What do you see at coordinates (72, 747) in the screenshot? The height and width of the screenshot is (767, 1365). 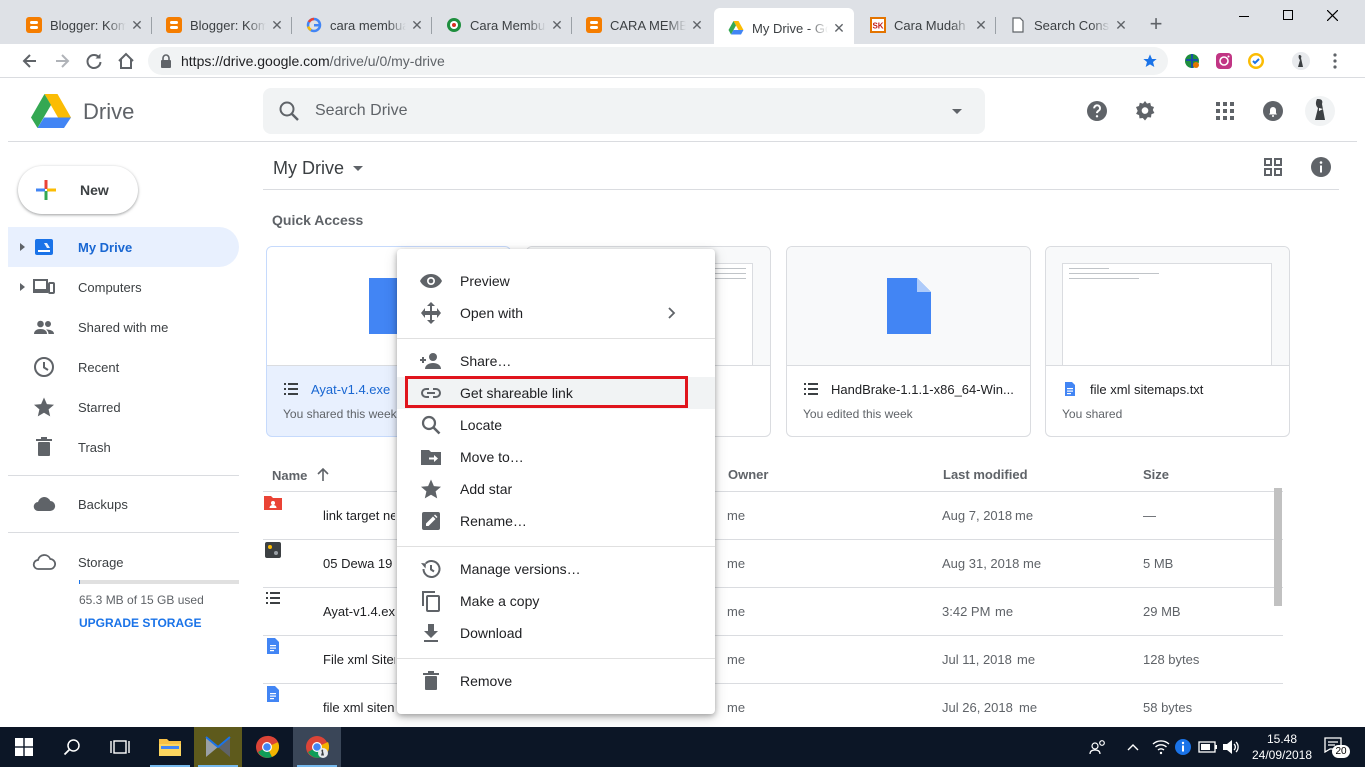 I see `taskbar-search-button` at bounding box center [72, 747].